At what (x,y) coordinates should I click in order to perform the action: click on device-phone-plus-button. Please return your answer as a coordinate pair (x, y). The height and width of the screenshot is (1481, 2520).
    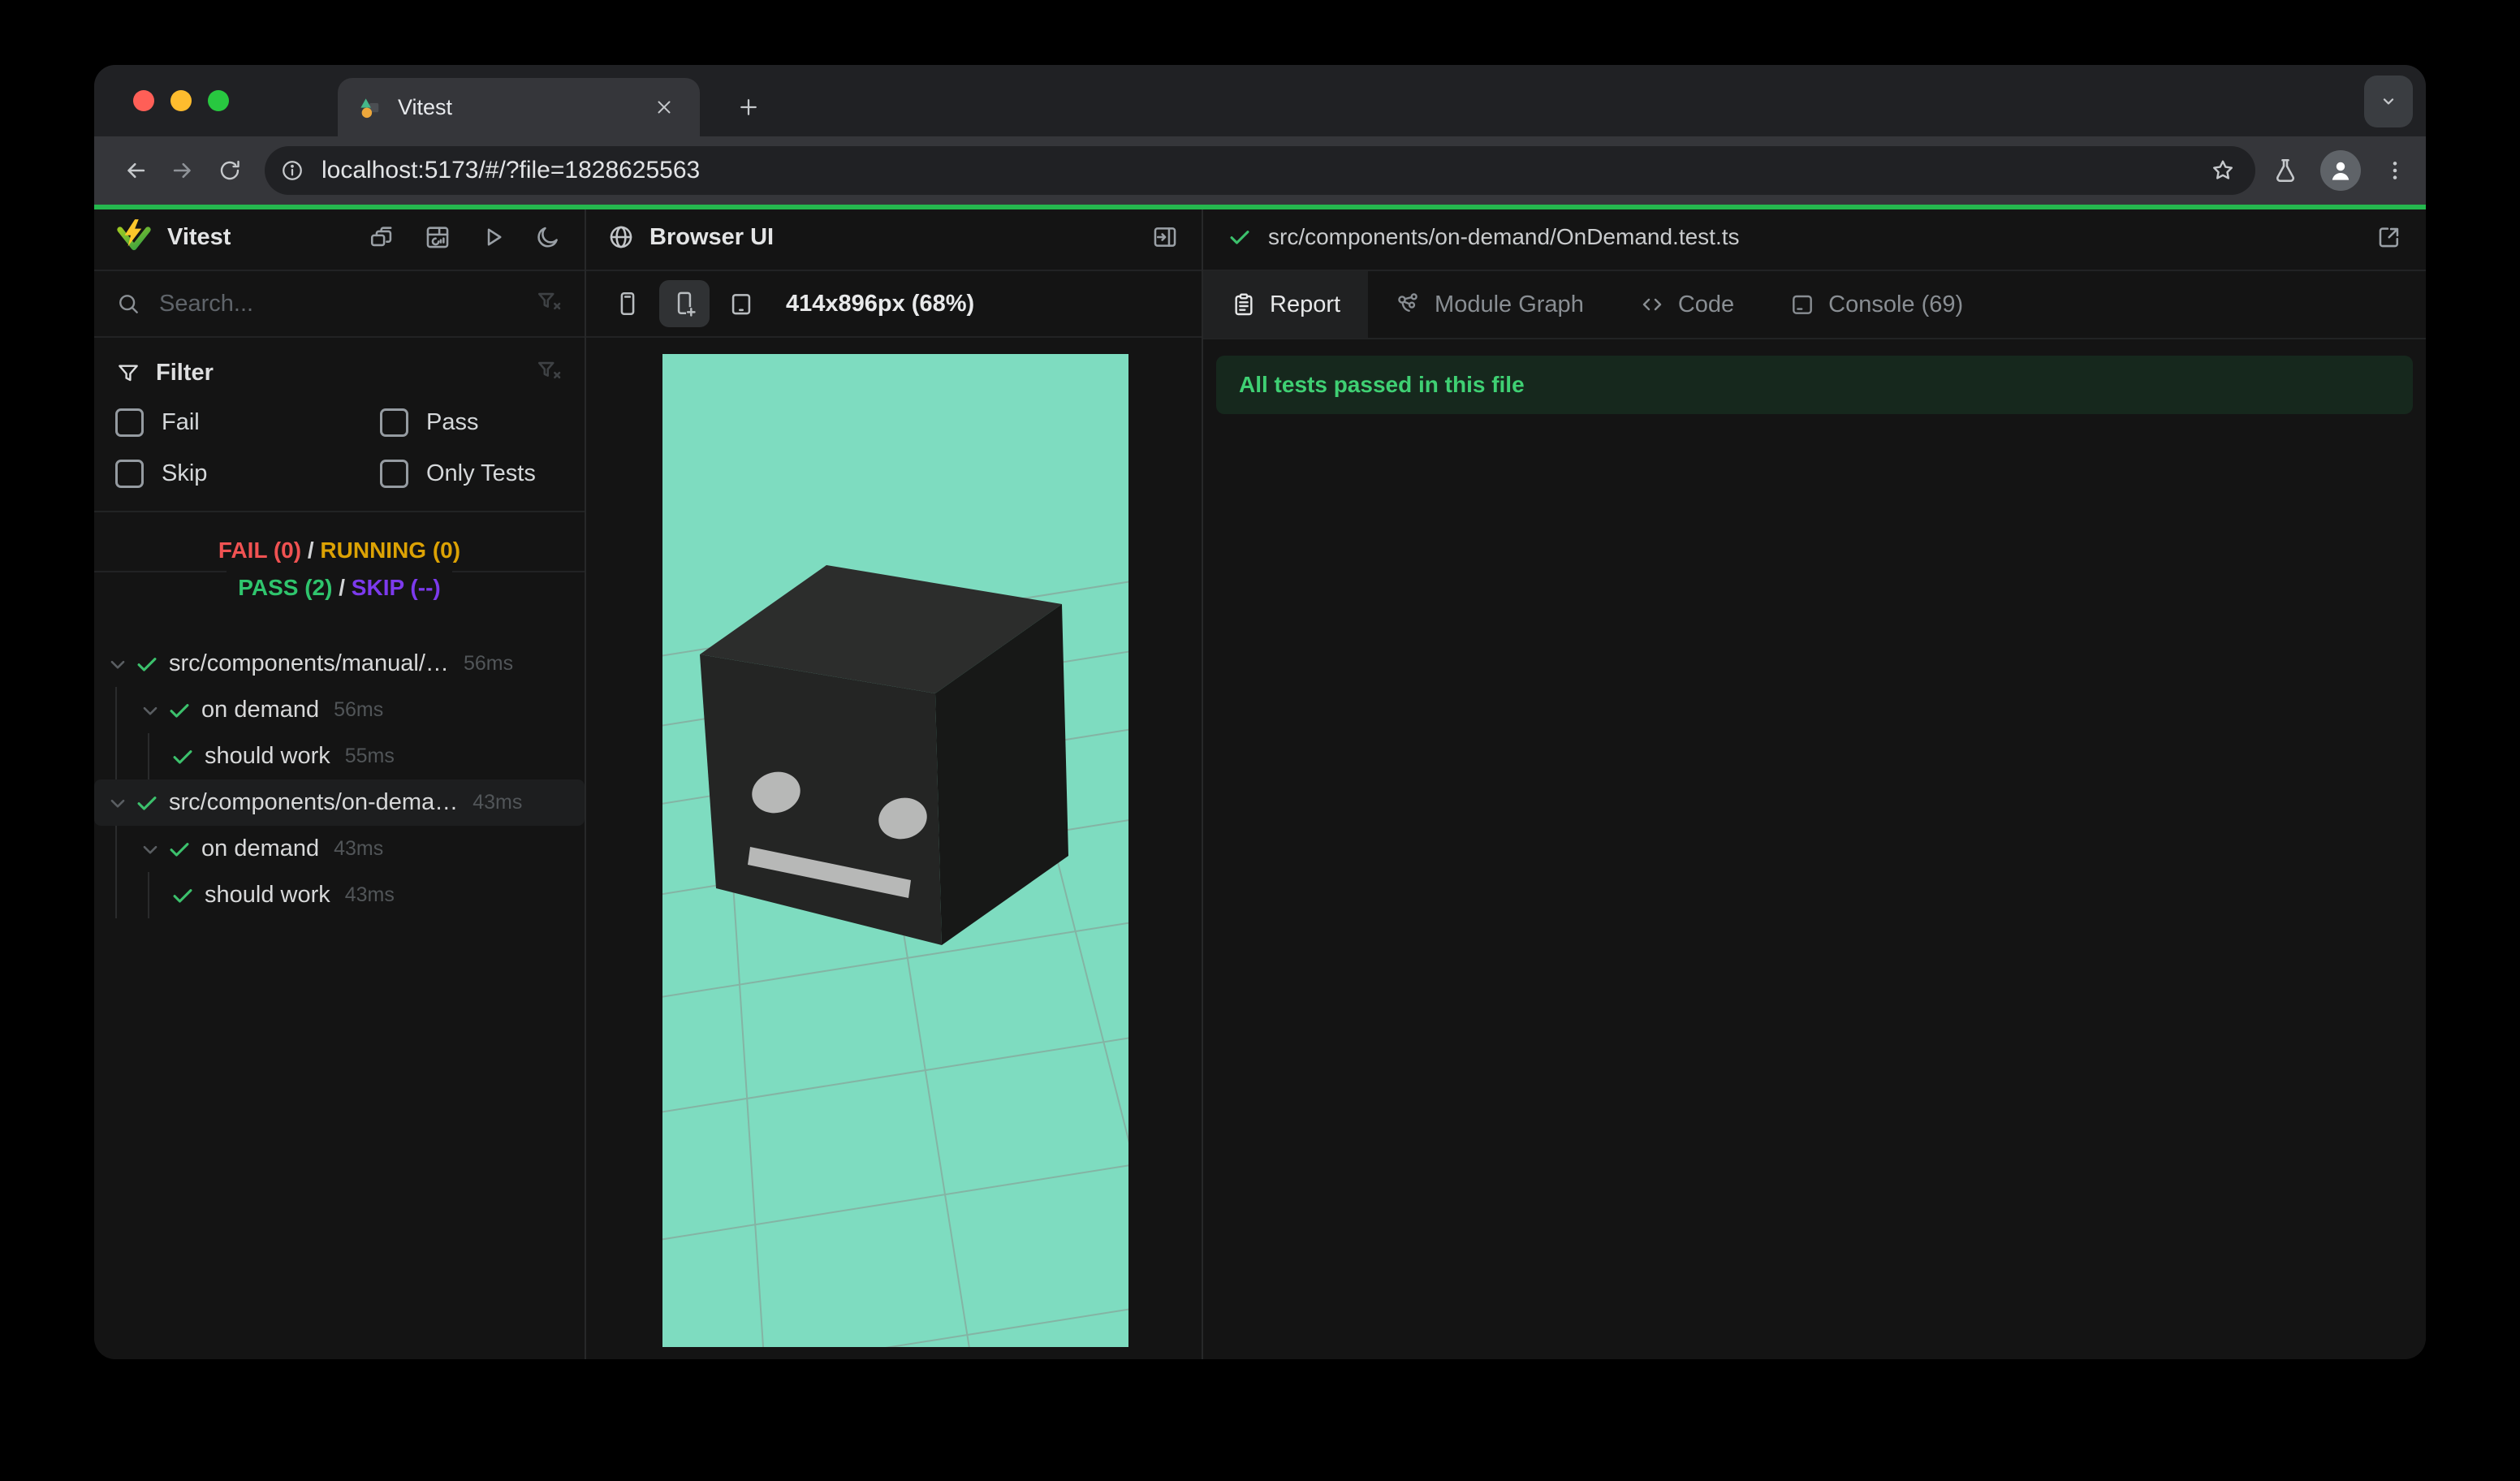
    Looking at the image, I should click on (684, 303).